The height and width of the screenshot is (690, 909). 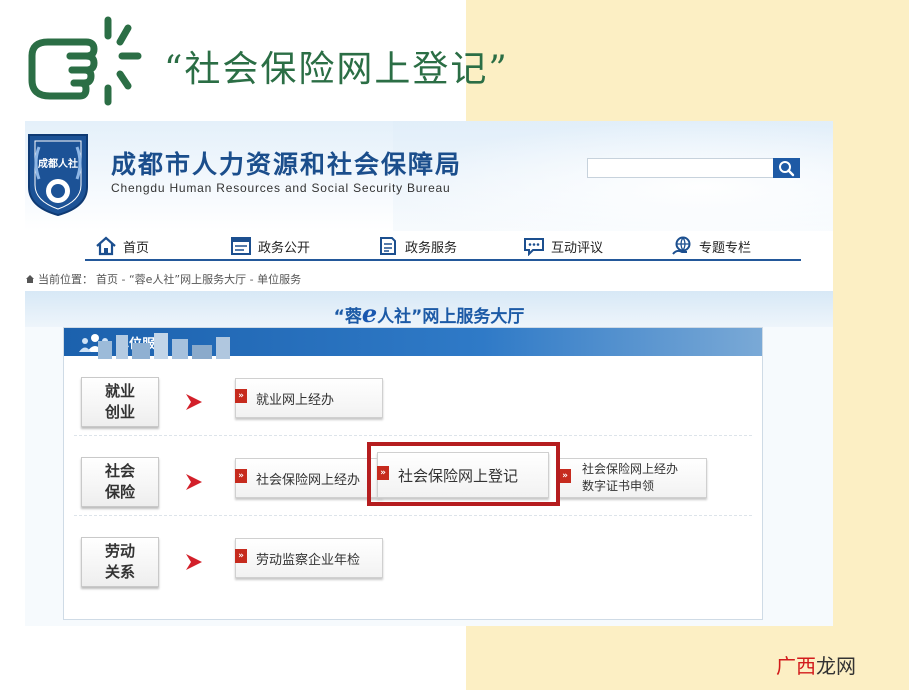 I want to click on search-icon, so click(x=787, y=169).